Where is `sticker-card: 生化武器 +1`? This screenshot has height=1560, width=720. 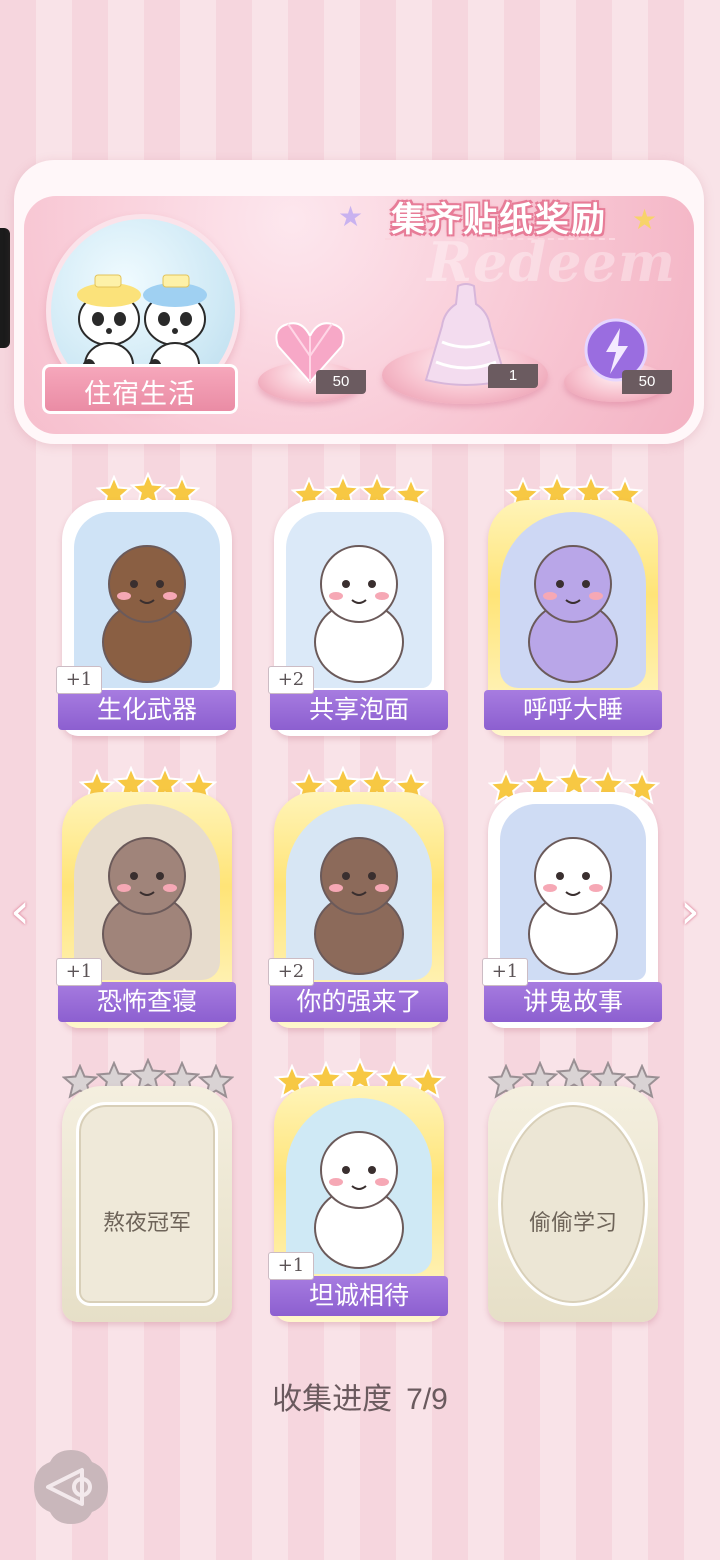 sticker-card: 生化武器 +1 is located at coordinates (146, 618).